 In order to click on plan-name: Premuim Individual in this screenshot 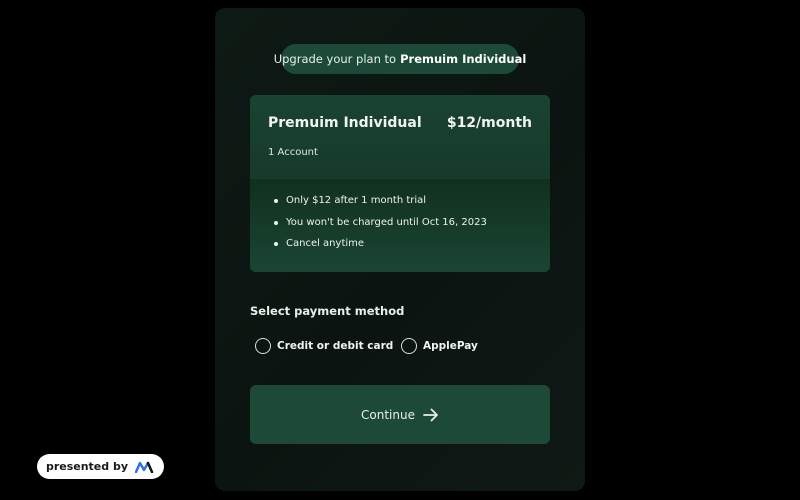, I will do `click(345, 123)`.